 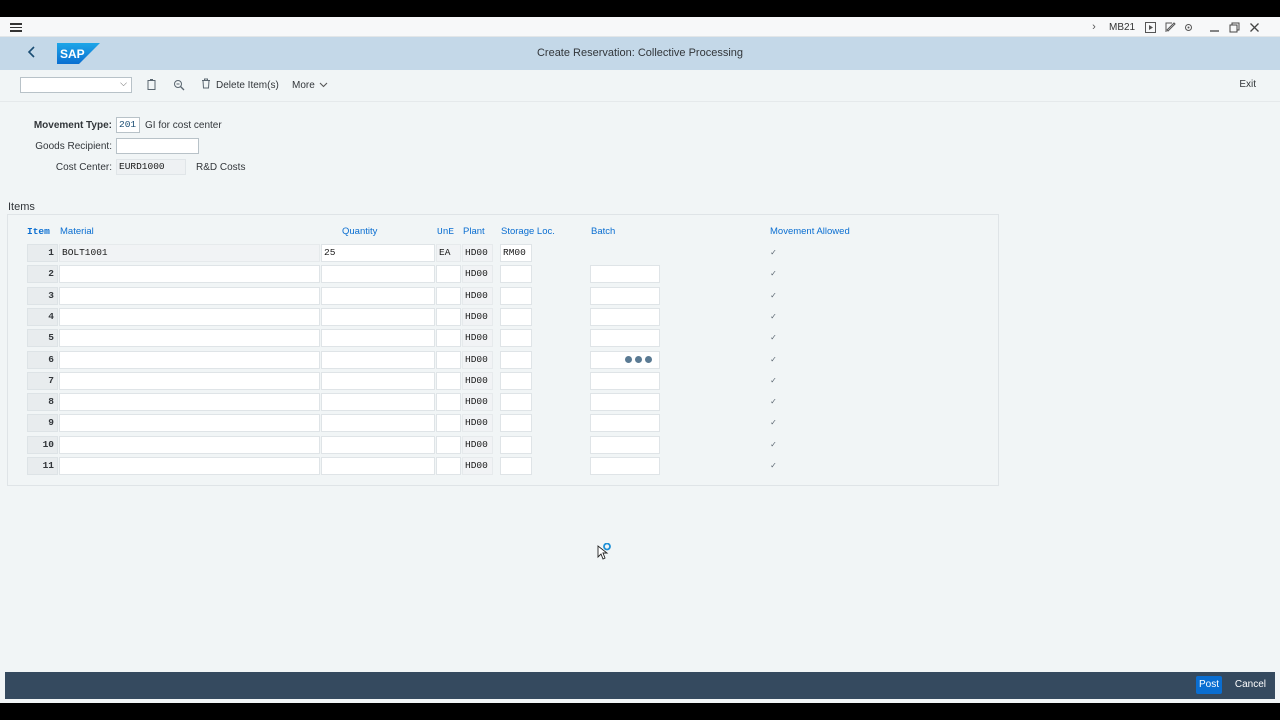 What do you see at coordinates (1209, 685) in the screenshot?
I see `post-button: Post` at bounding box center [1209, 685].